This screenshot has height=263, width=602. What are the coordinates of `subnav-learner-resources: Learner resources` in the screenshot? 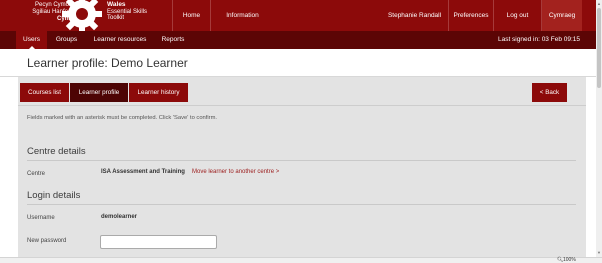 It's located at (120, 40).